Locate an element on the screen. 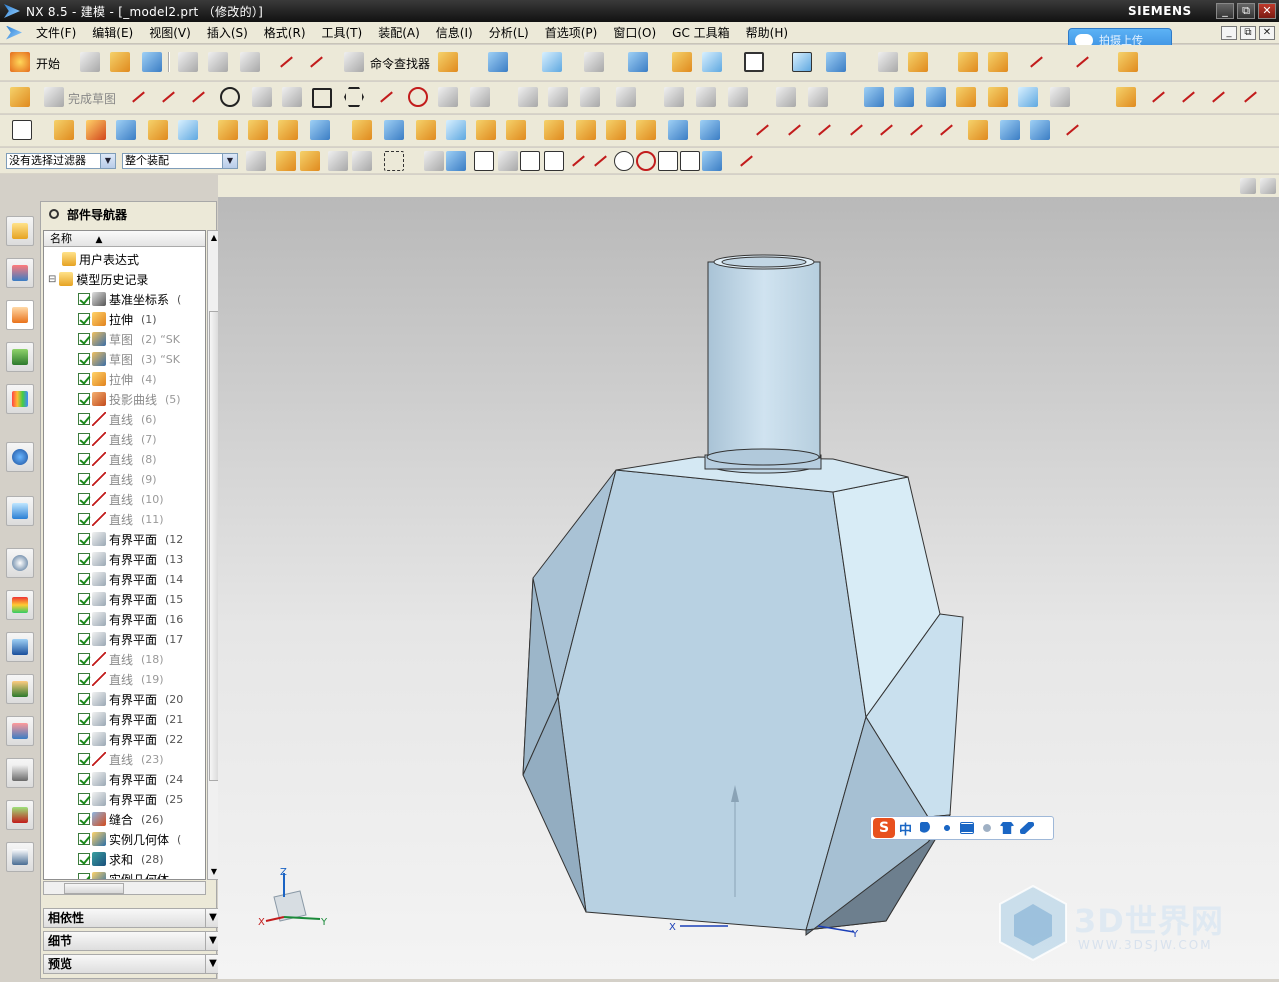 This screenshot has height=982, width=1279. quick-trim-icon is located at coordinates (528, 97).